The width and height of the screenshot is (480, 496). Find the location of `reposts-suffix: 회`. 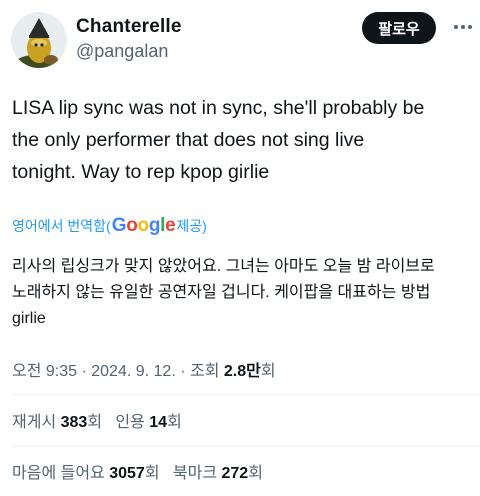

reposts-suffix: 회 is located at coordinates (95, 422).